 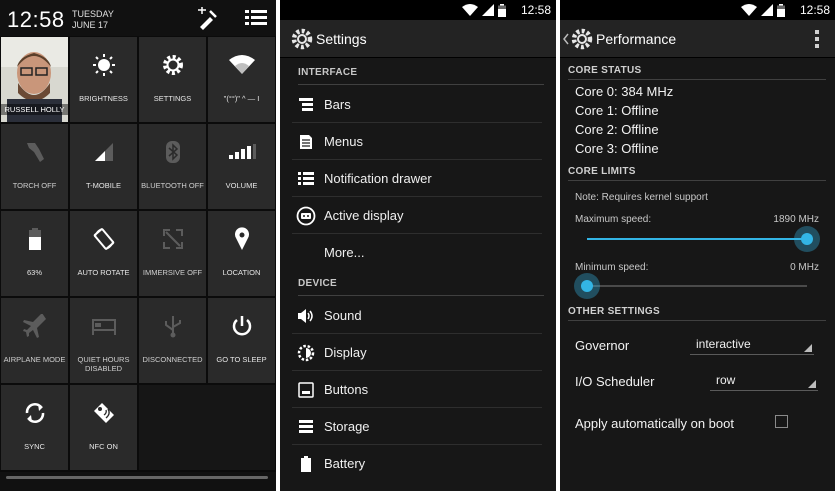 What do you see at coordinates (615, 381) in the screenshot?
I see `io-scheduler-label: I/O Scheduler` at bounding box center [615, 381].